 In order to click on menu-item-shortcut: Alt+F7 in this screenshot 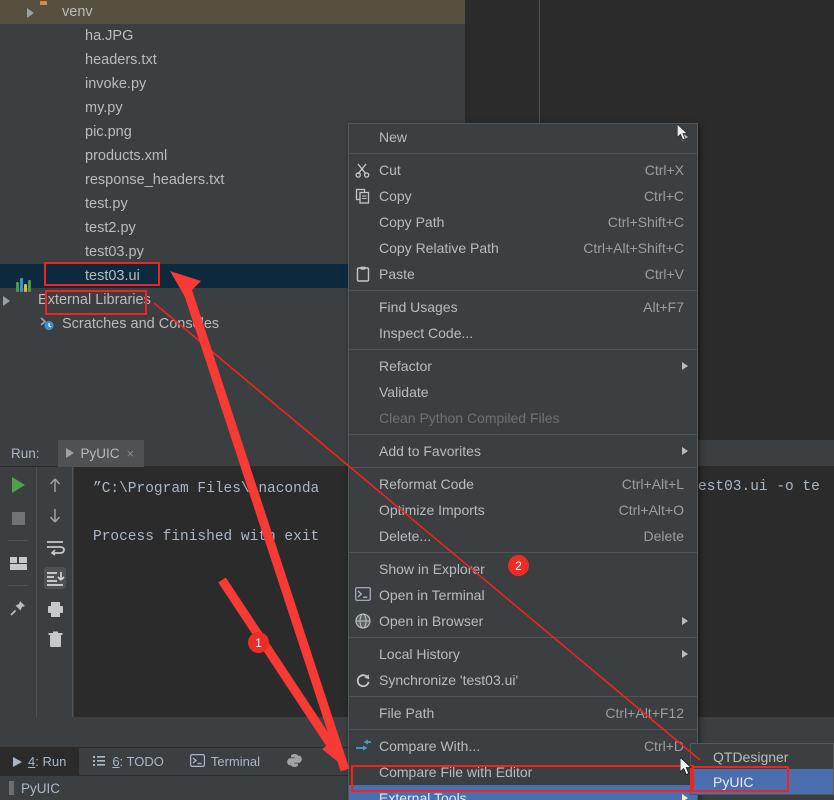, I will do `click(663, 307)`.